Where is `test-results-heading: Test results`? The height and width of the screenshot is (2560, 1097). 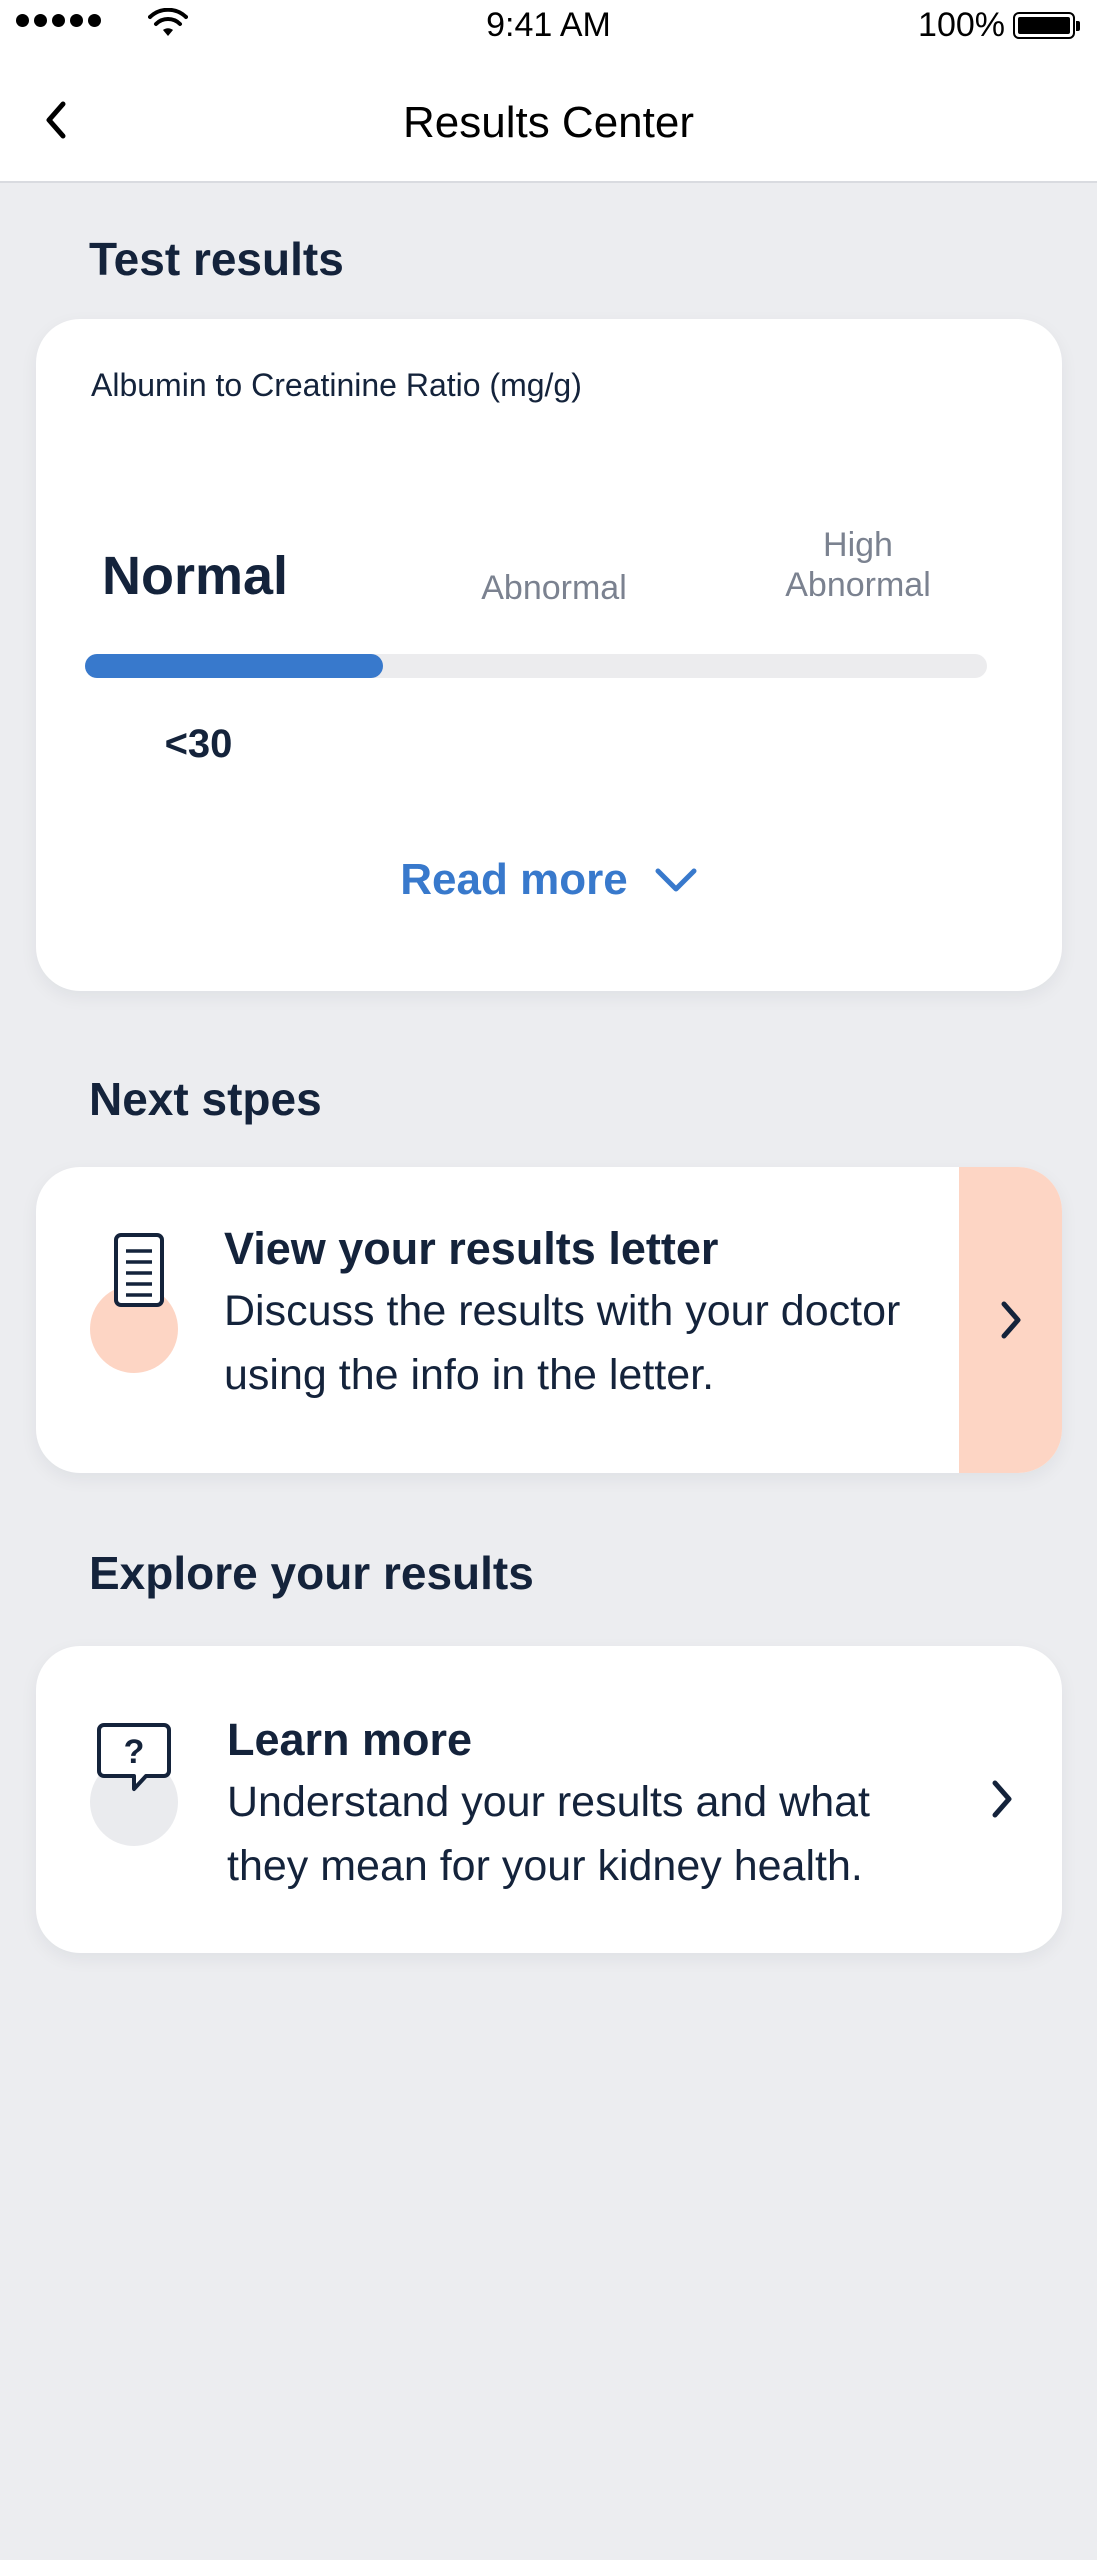 test-results-heading: Test results is located at coordinates (216, 259).